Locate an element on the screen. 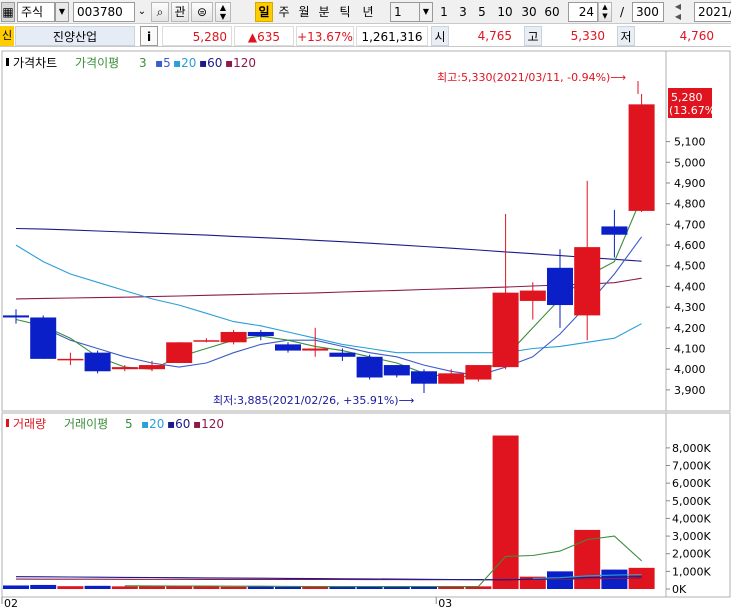  grid-icon: ▦ is located at coordinates (8, 12).